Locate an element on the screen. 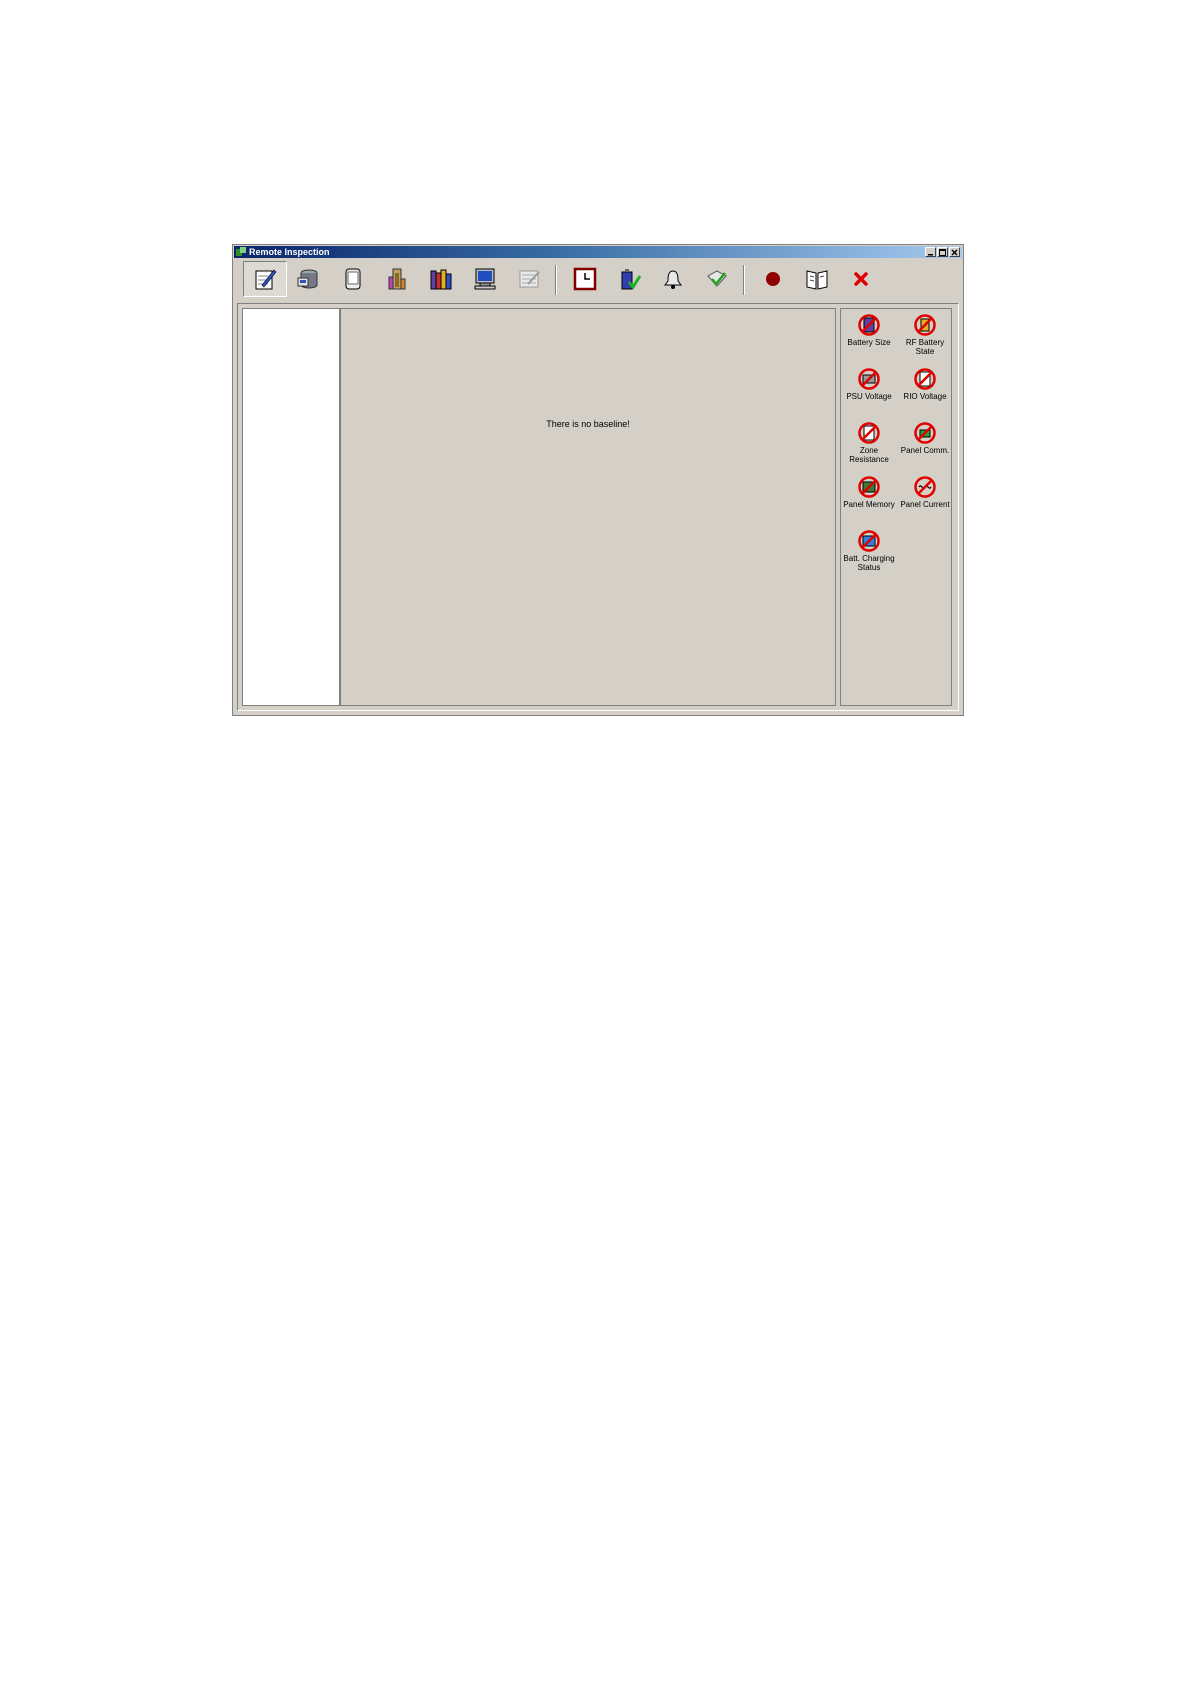  signal-check-icon is located at coordinates (717, 278).